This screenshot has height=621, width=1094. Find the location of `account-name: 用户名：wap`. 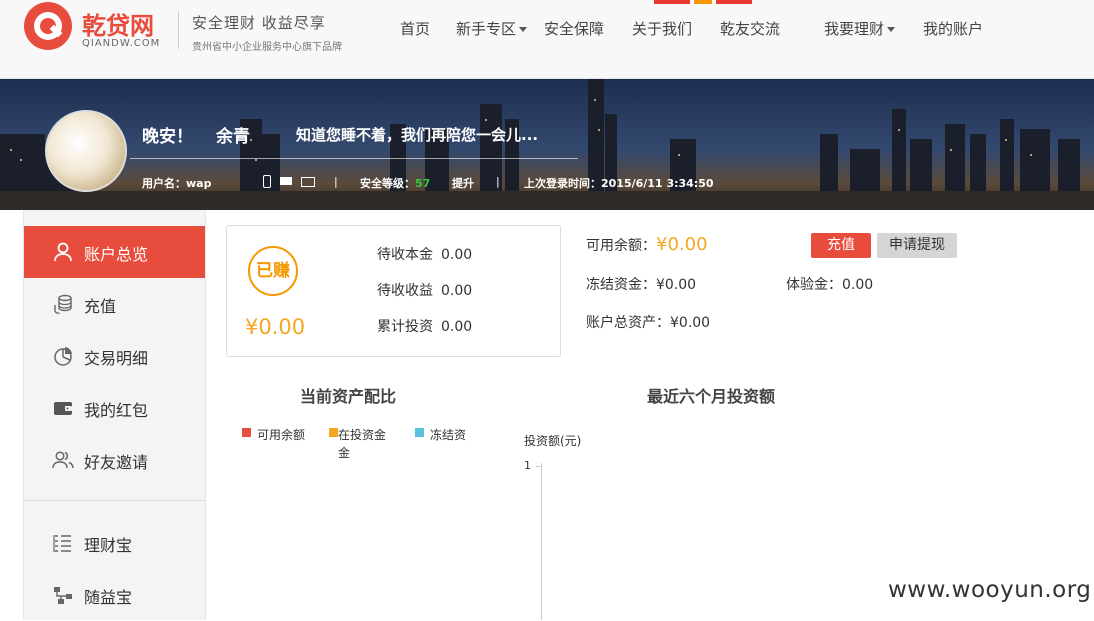

account-name: 用户名：wap is located at coordinates (177, 183).